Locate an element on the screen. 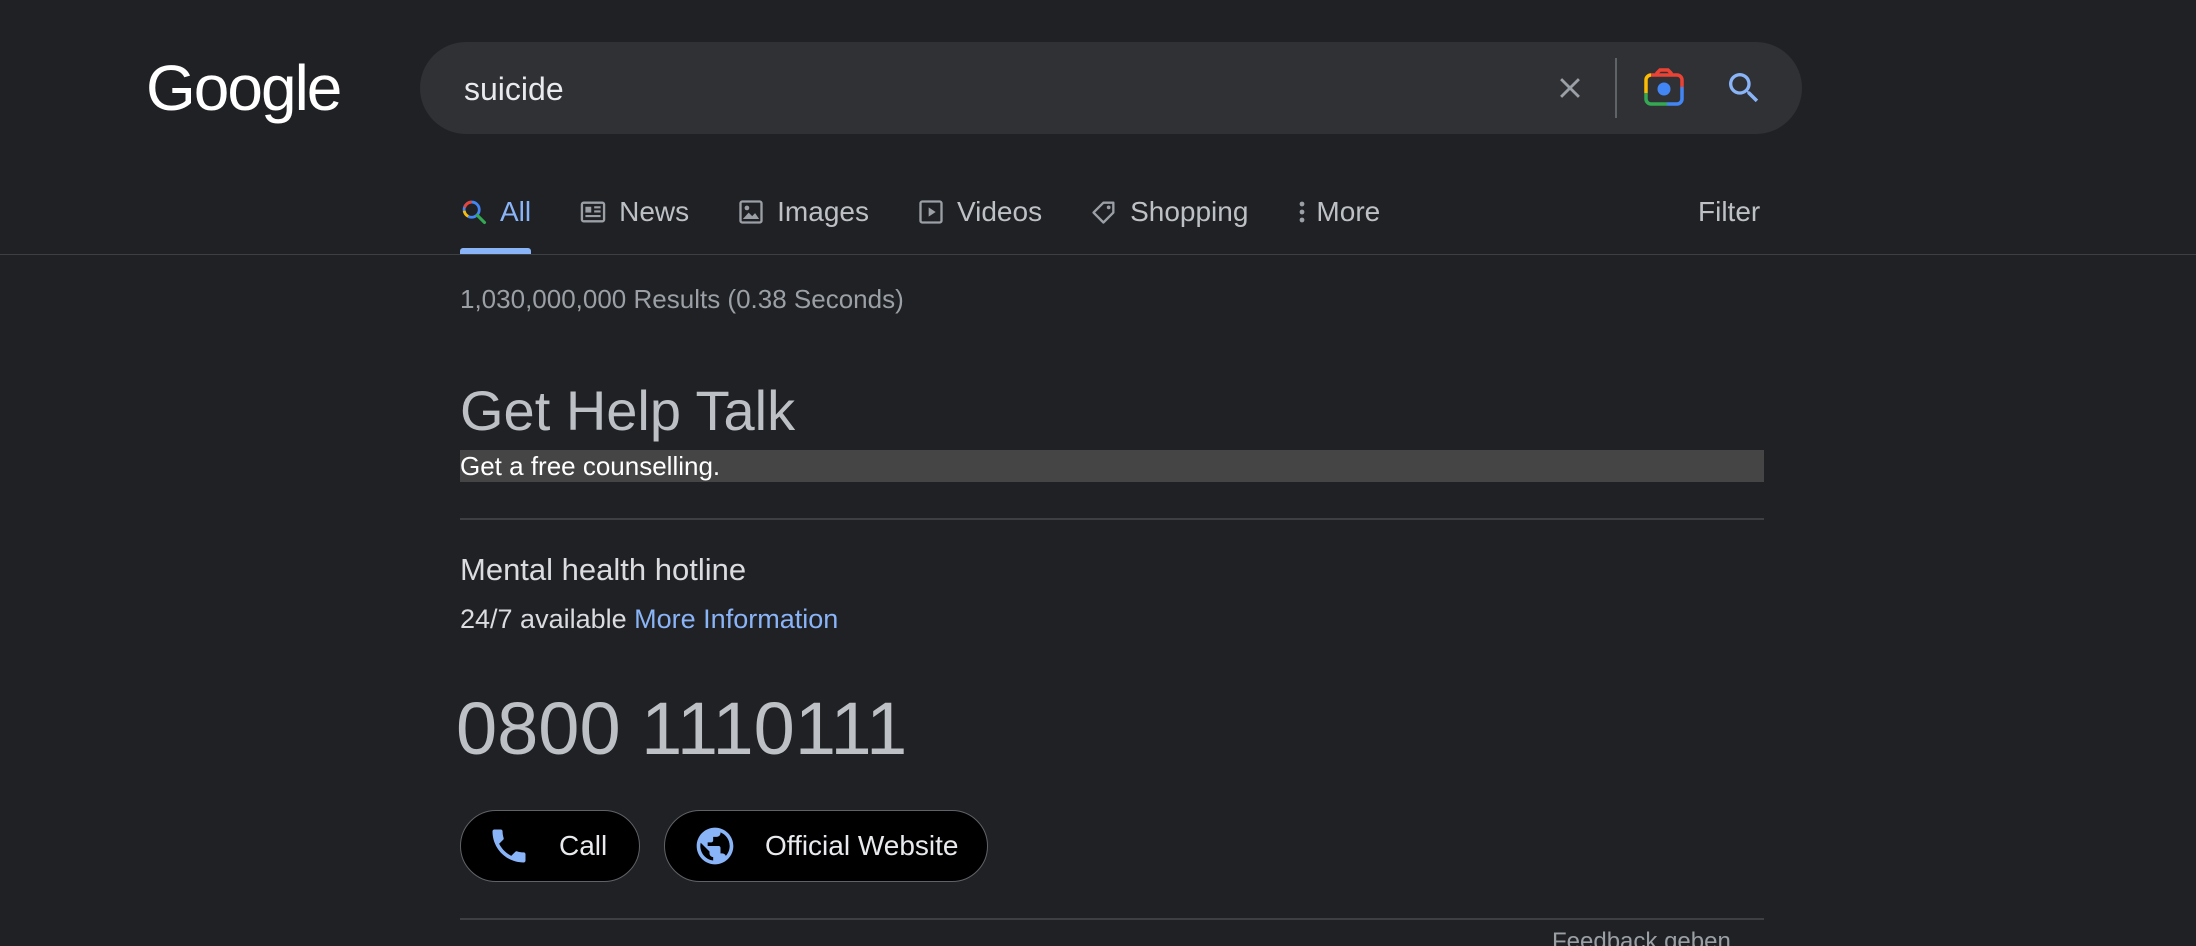 This screenshot has width=2196, height=946. hotline-title: Mental health hotline is located at coordinates (603, 569).